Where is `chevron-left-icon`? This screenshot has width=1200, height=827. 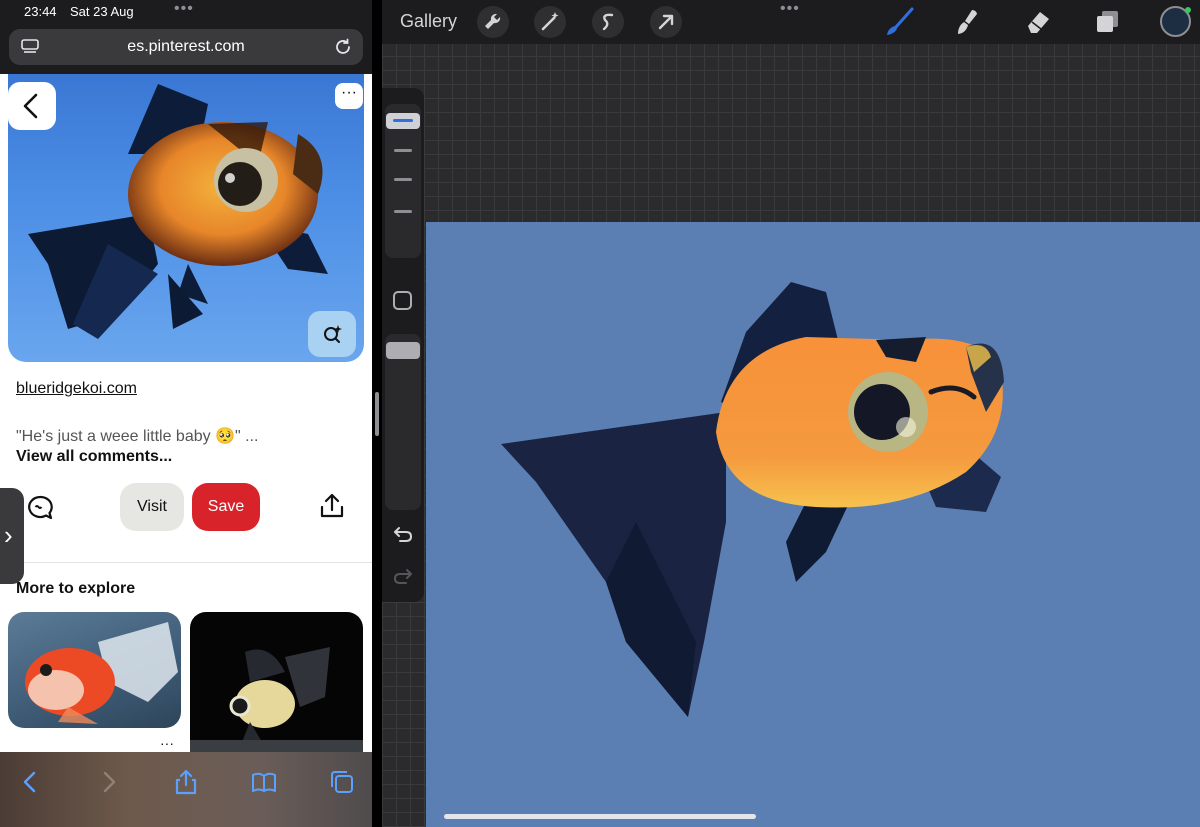
chevron-left-icon is located at coordinates (30, 106).